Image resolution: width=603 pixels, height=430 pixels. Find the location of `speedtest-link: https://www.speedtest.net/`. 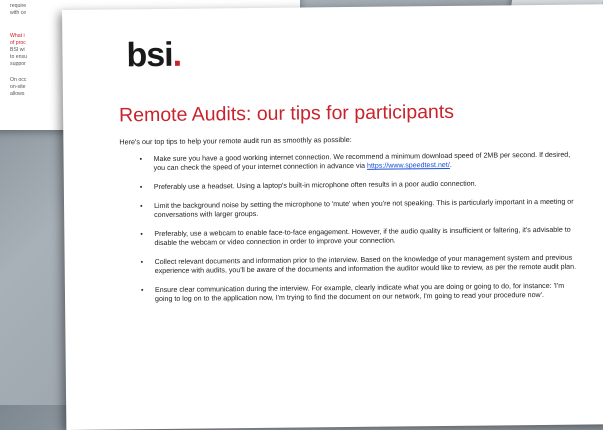

speedtest-link: https://www.speedtest.net/ is located at coordinates (408, 165).